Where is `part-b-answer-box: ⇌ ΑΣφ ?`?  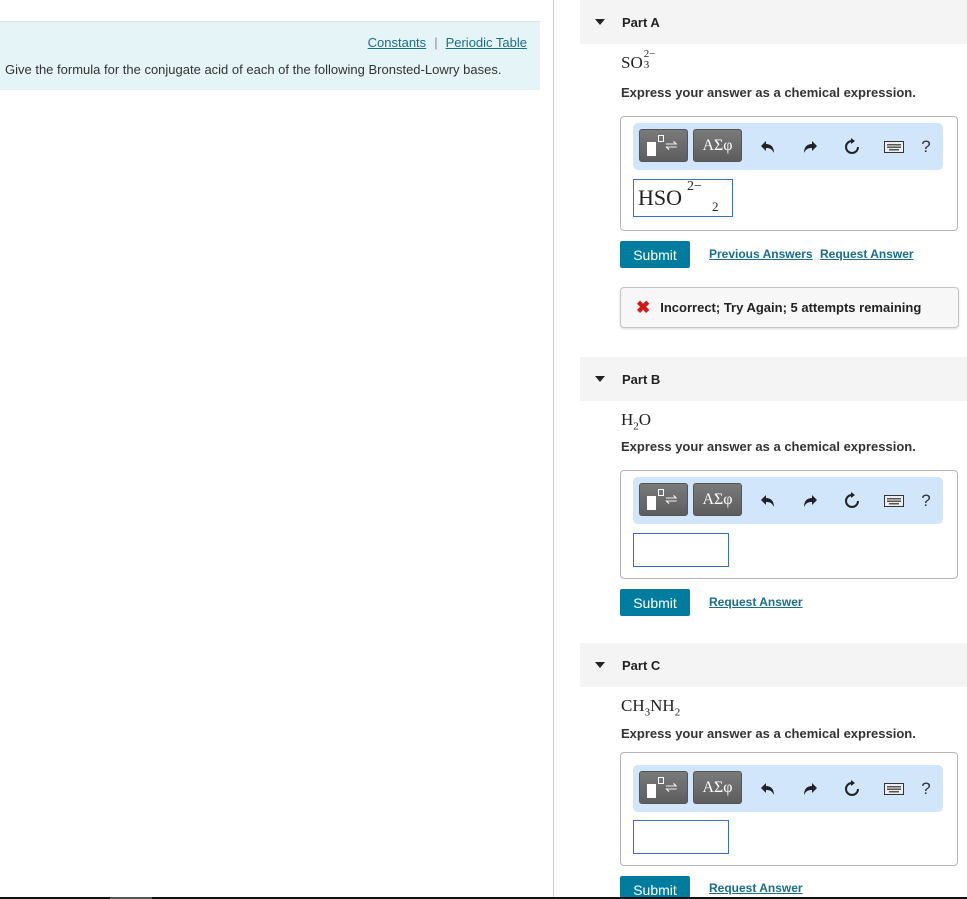
part-b-answer-box: ⇌ ΑΣφ ? is located at coordinates (789, 524).